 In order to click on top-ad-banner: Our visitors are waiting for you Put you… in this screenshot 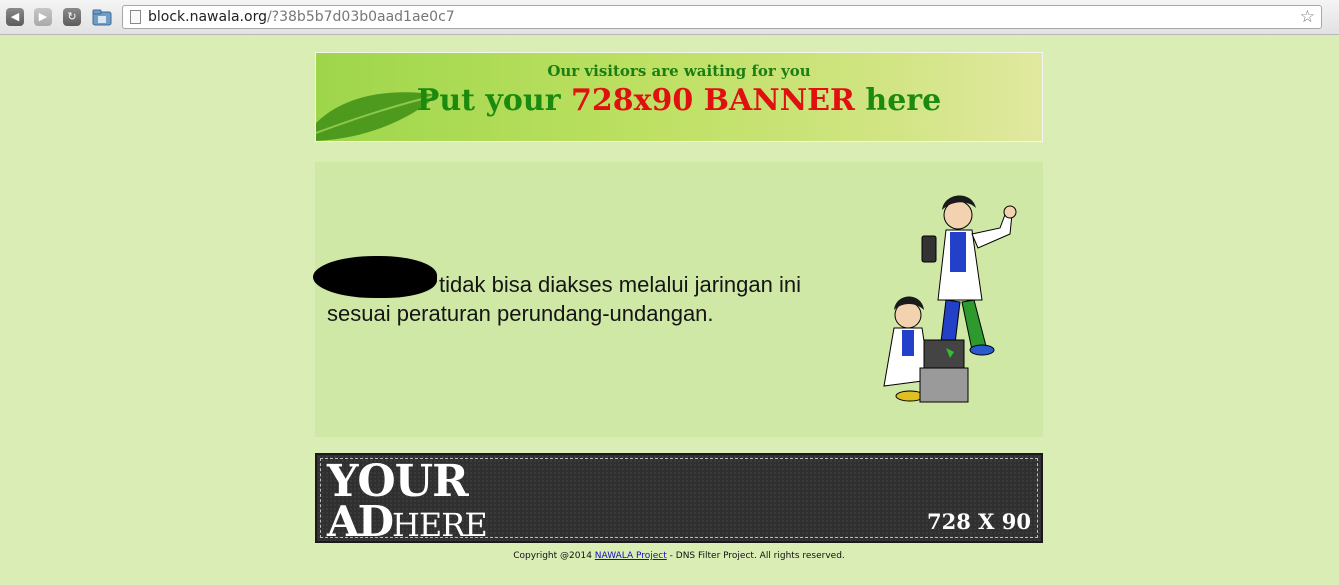, I will do `click(679, 97)`.